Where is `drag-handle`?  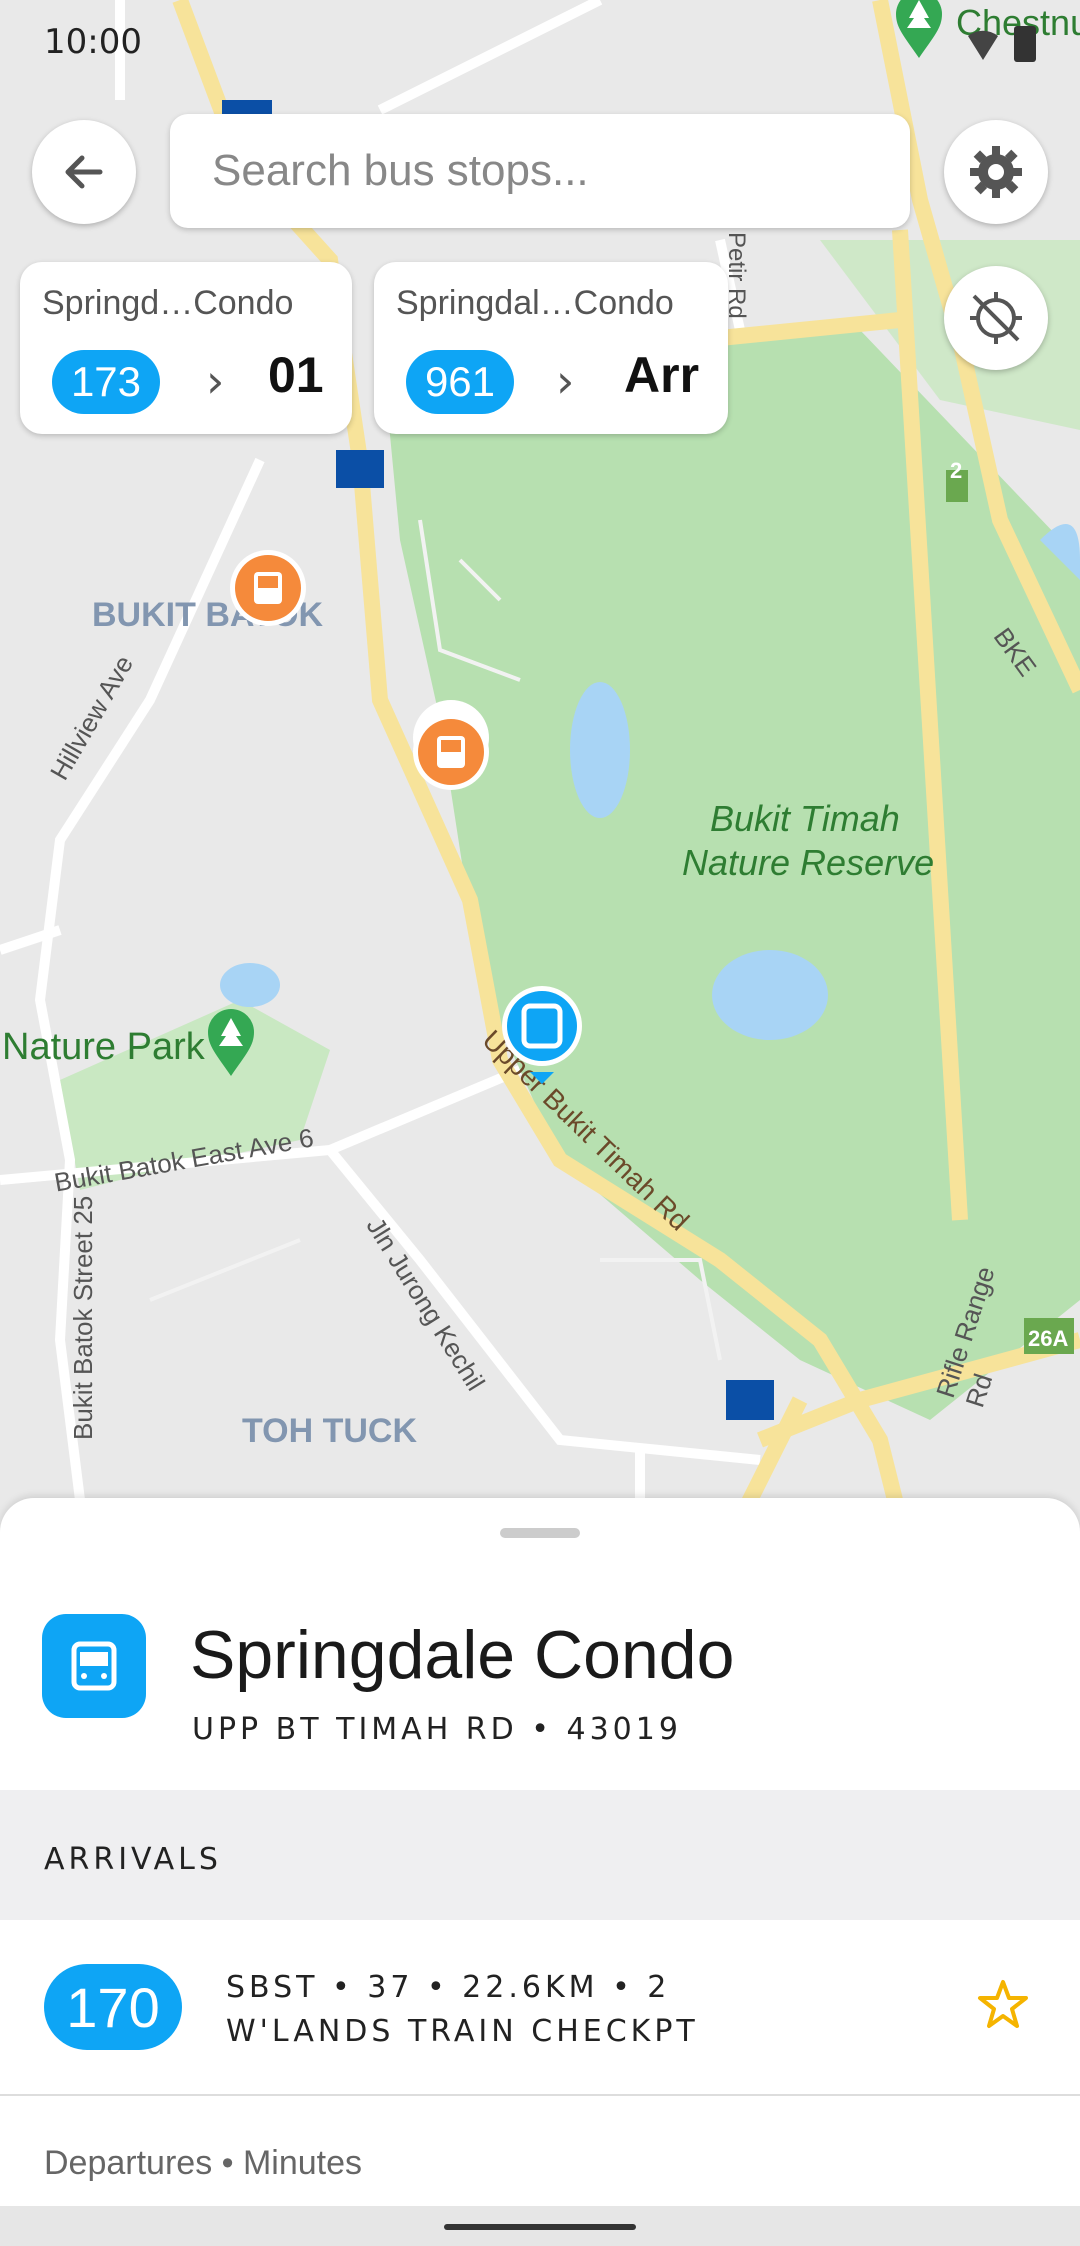
drag-handle is located at coordinates (540, 1533).